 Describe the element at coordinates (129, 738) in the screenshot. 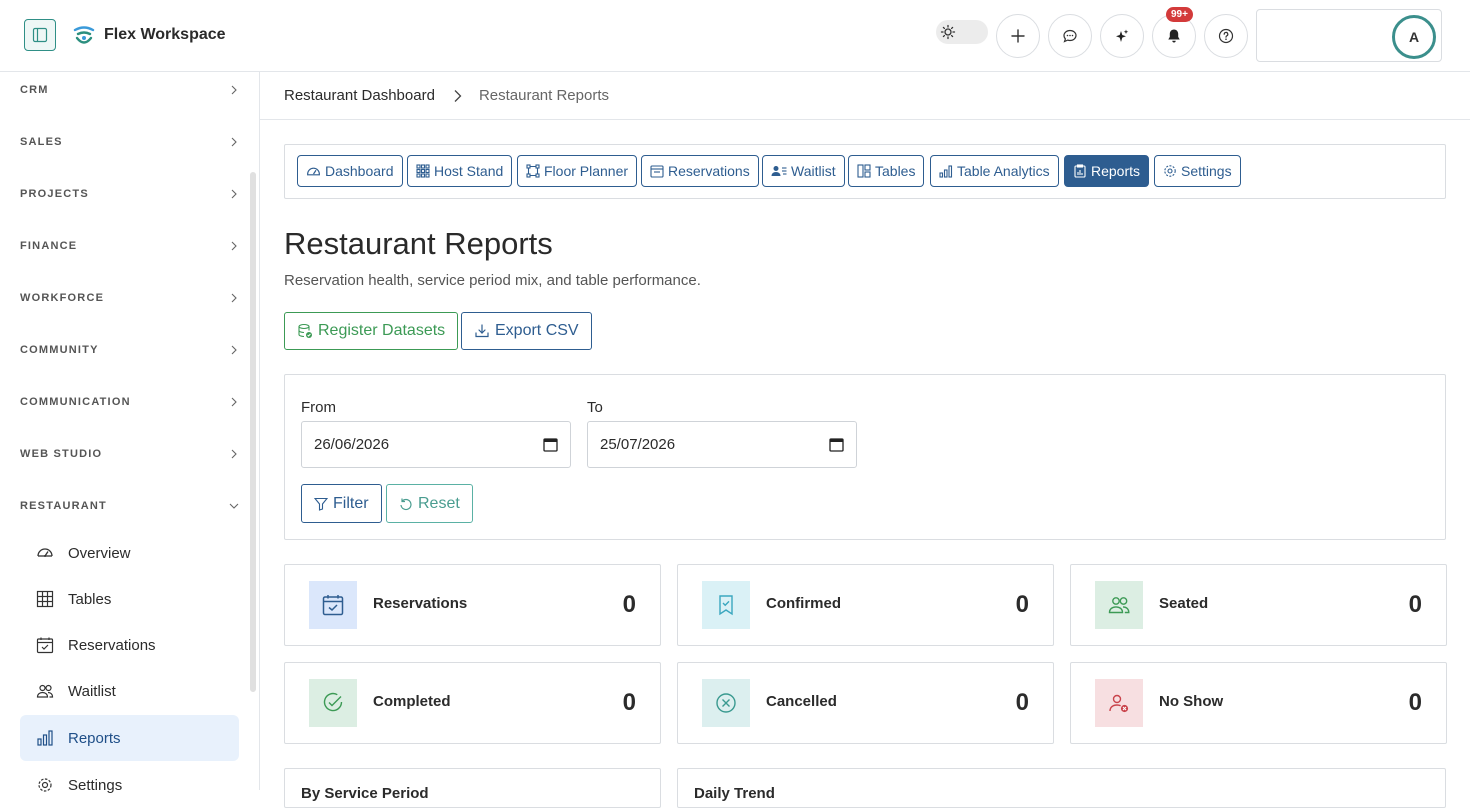

I see `sidebar-item-reports: Reports` at that location.